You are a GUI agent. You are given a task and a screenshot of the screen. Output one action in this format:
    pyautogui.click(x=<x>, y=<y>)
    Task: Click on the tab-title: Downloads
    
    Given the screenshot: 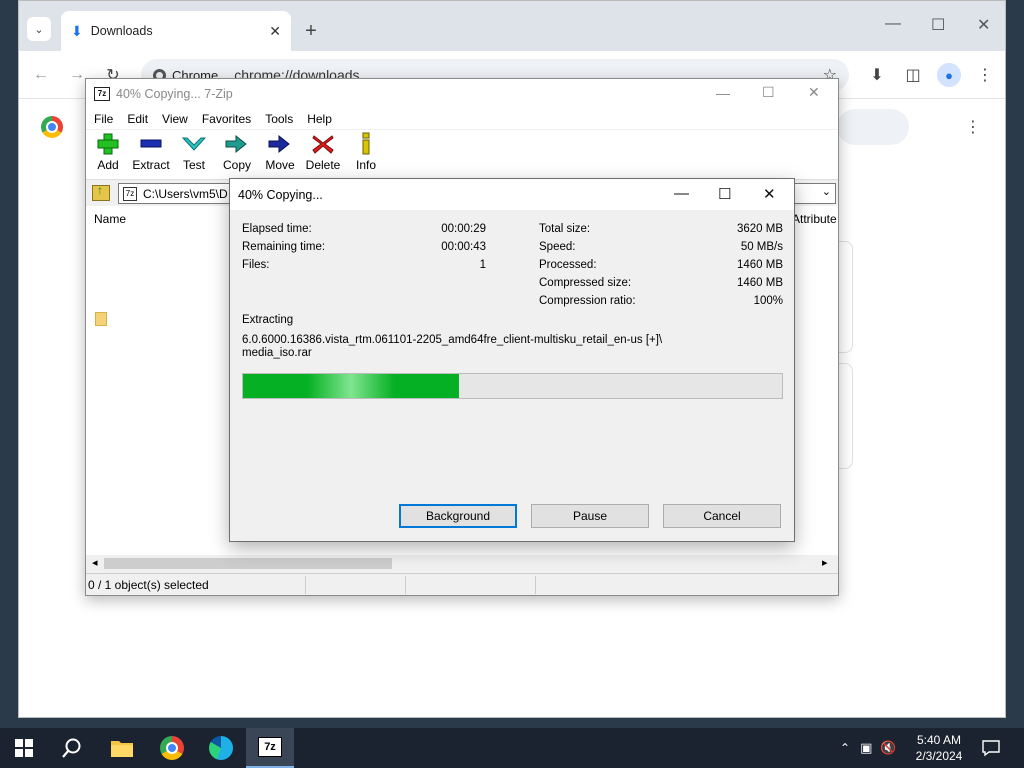 What is the action you would take?
    pyautogui.click(x=121, y=31)
    